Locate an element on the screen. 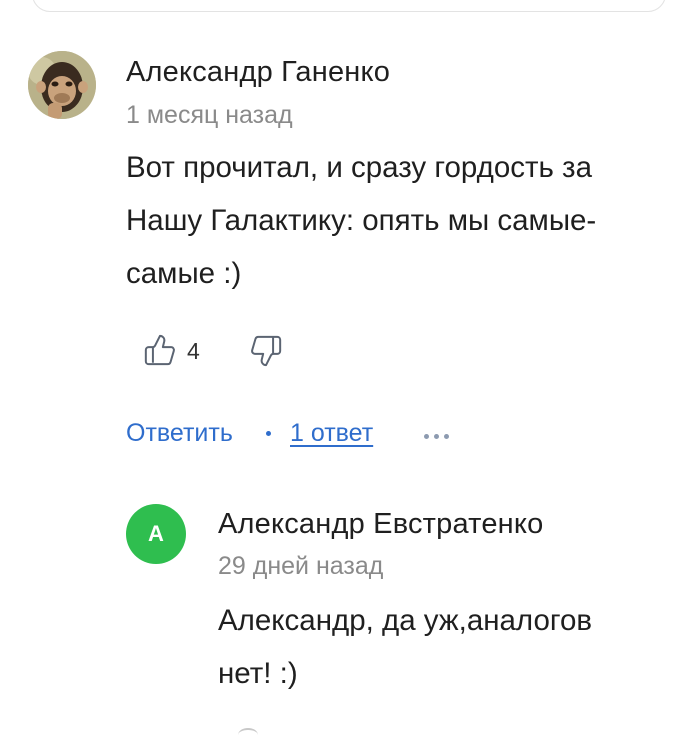 This screenshot has height=742, width=700. reply-button: Ответить is located at coordinates (179, 433).